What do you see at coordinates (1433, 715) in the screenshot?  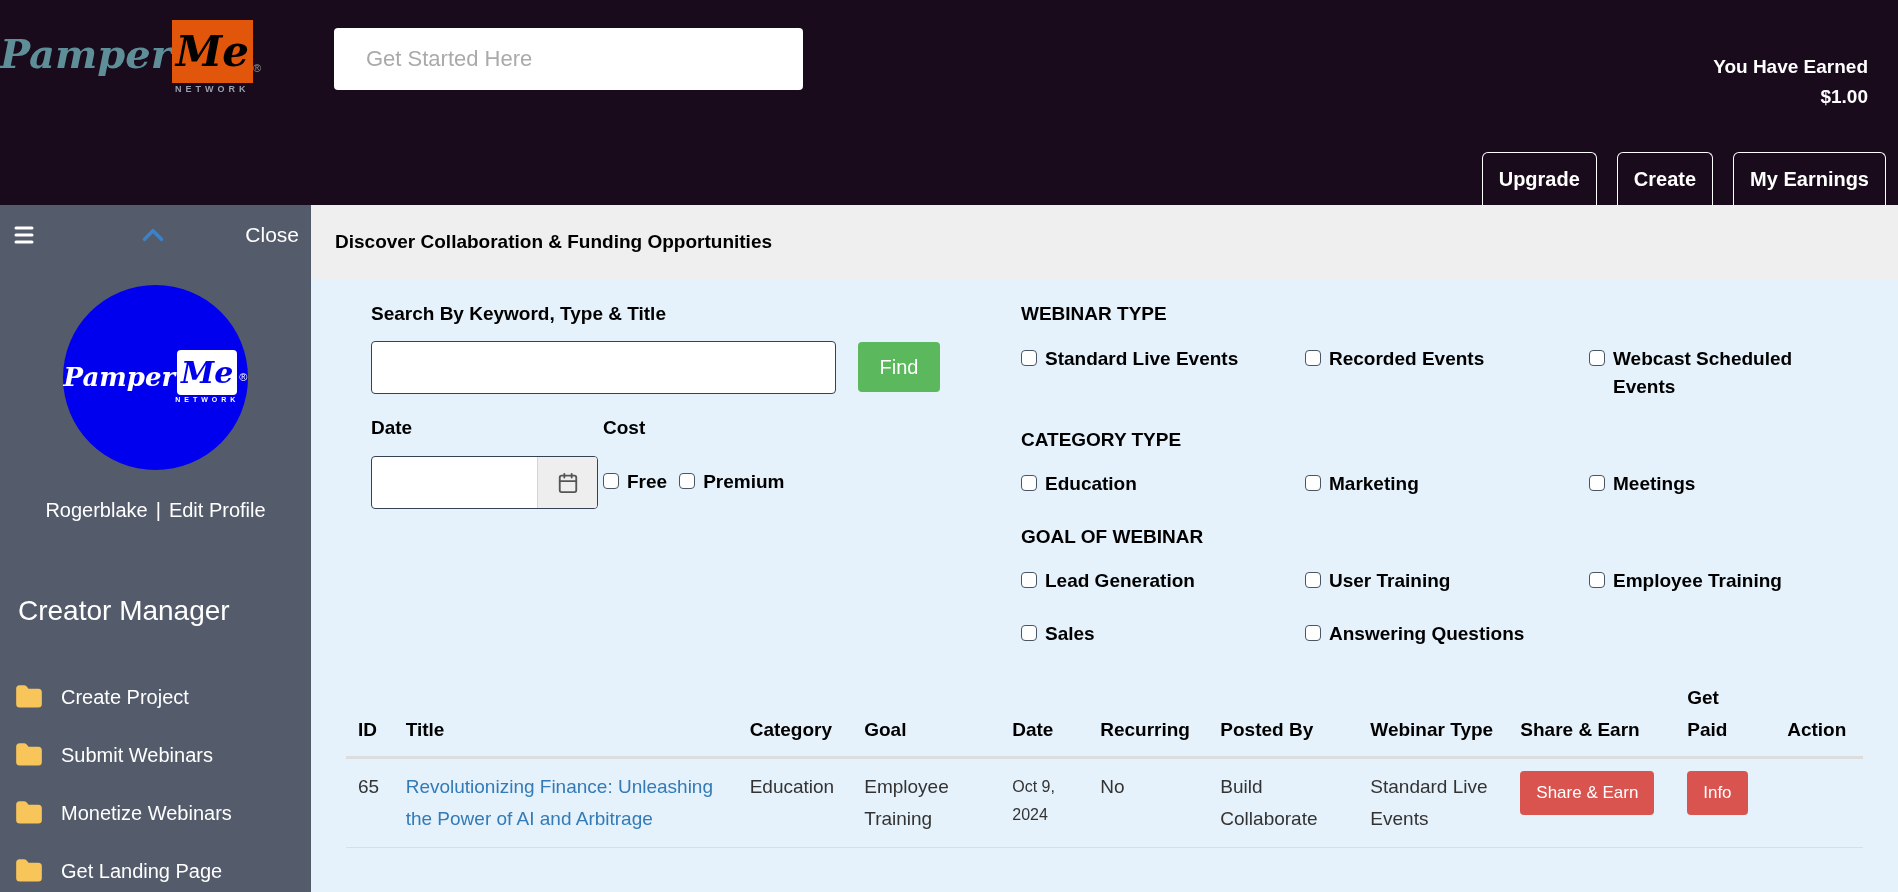 I see `column-header: Webinar Type` at bounding box center [1433, 715].